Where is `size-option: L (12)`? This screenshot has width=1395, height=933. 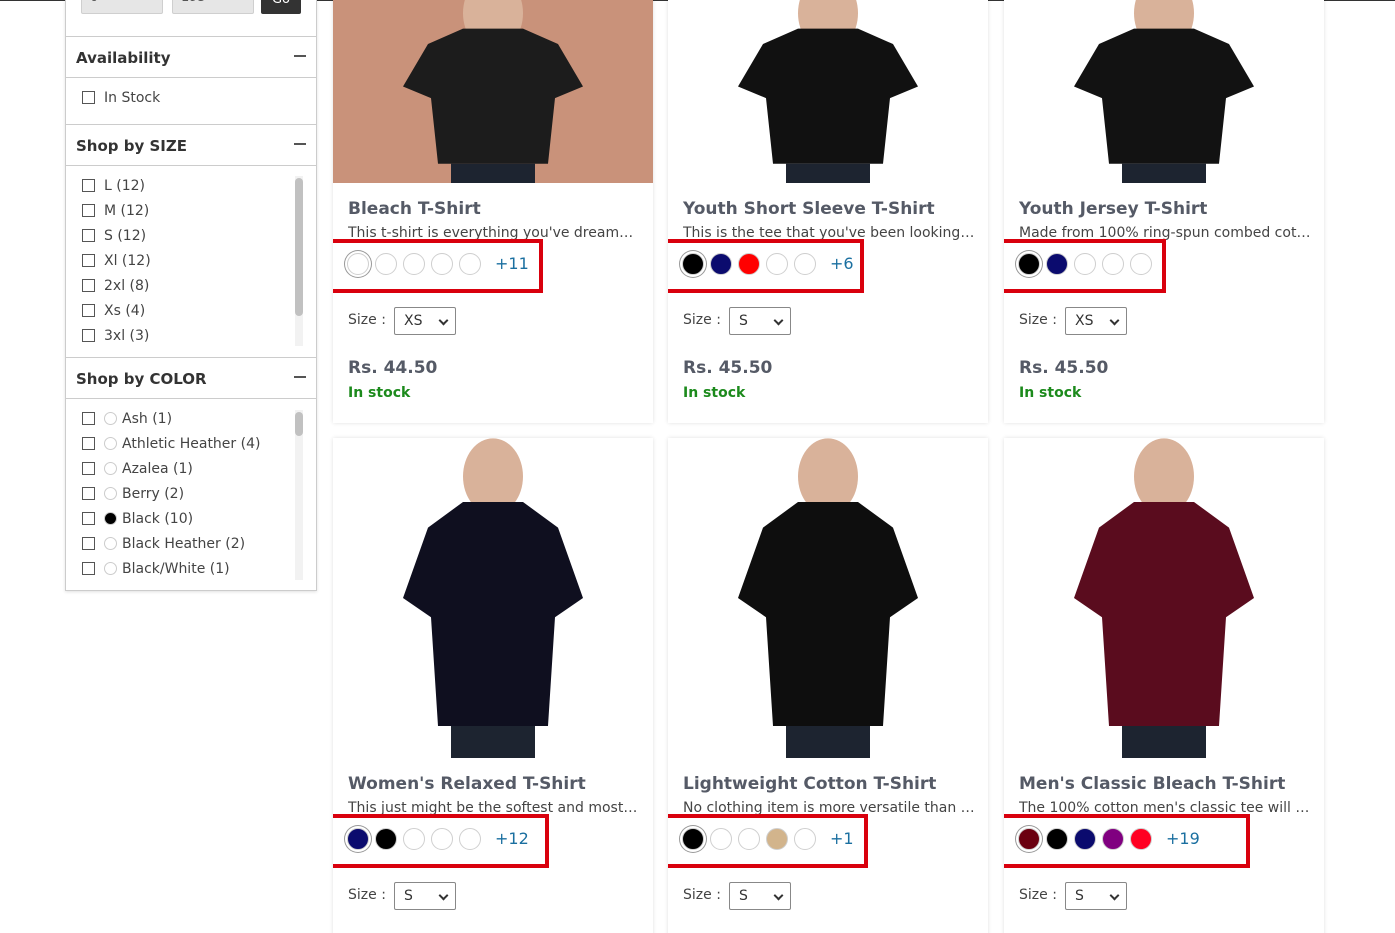
size-option: L (12) is located at coordinates (113, 187).